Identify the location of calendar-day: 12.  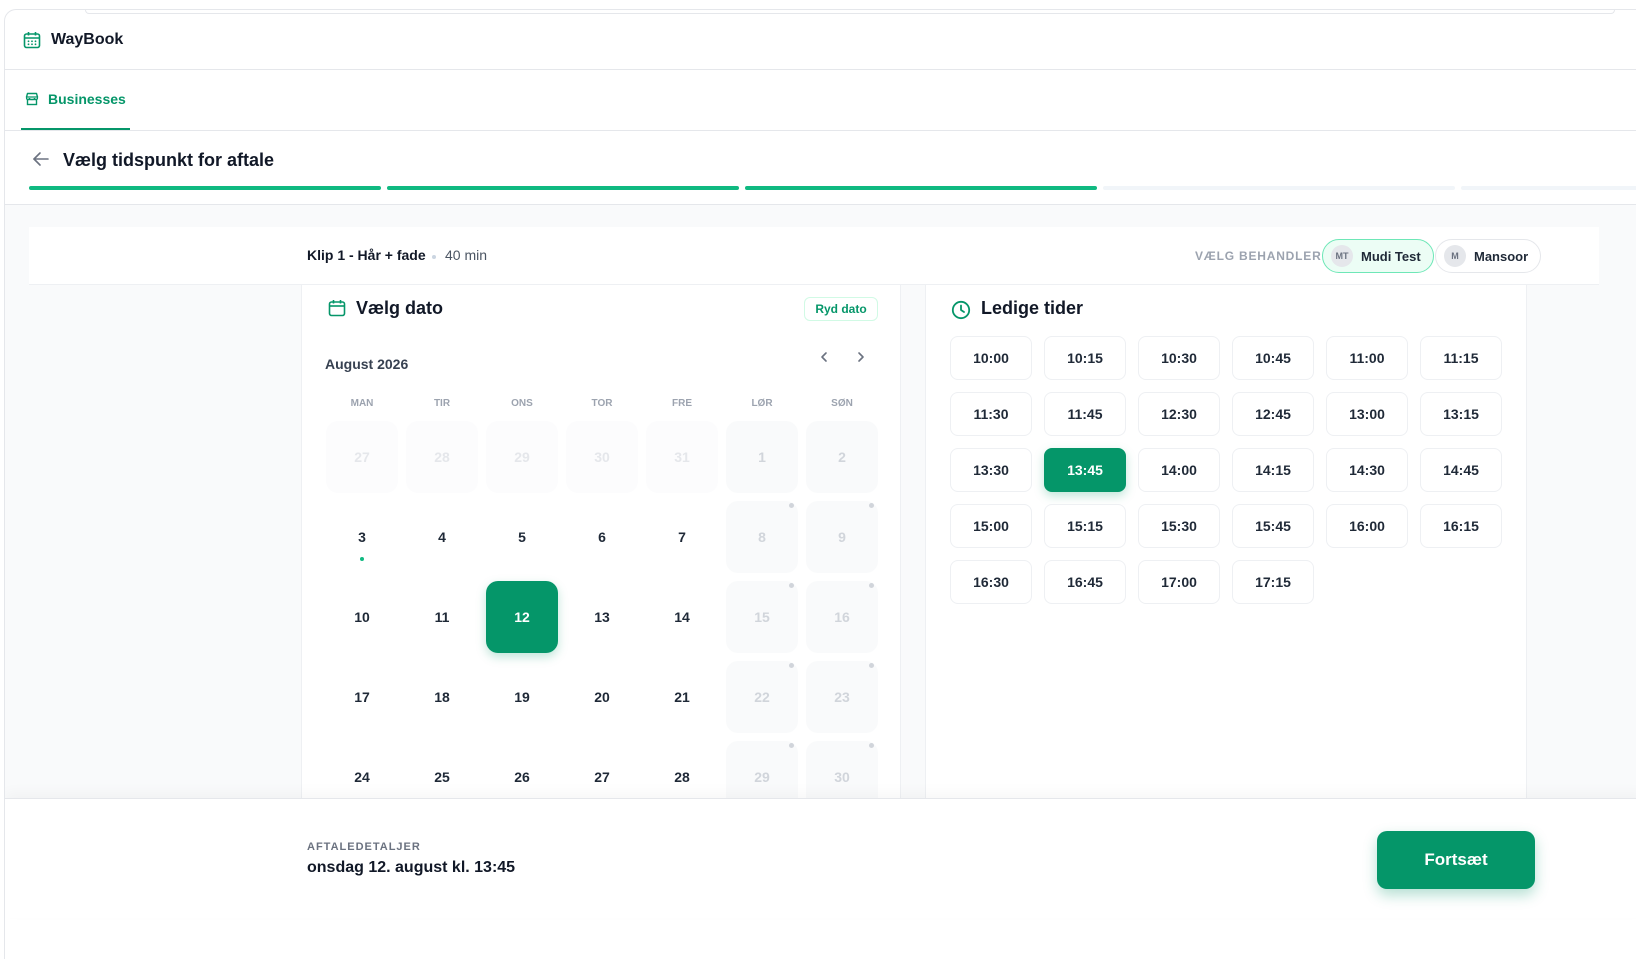
(522, 617).